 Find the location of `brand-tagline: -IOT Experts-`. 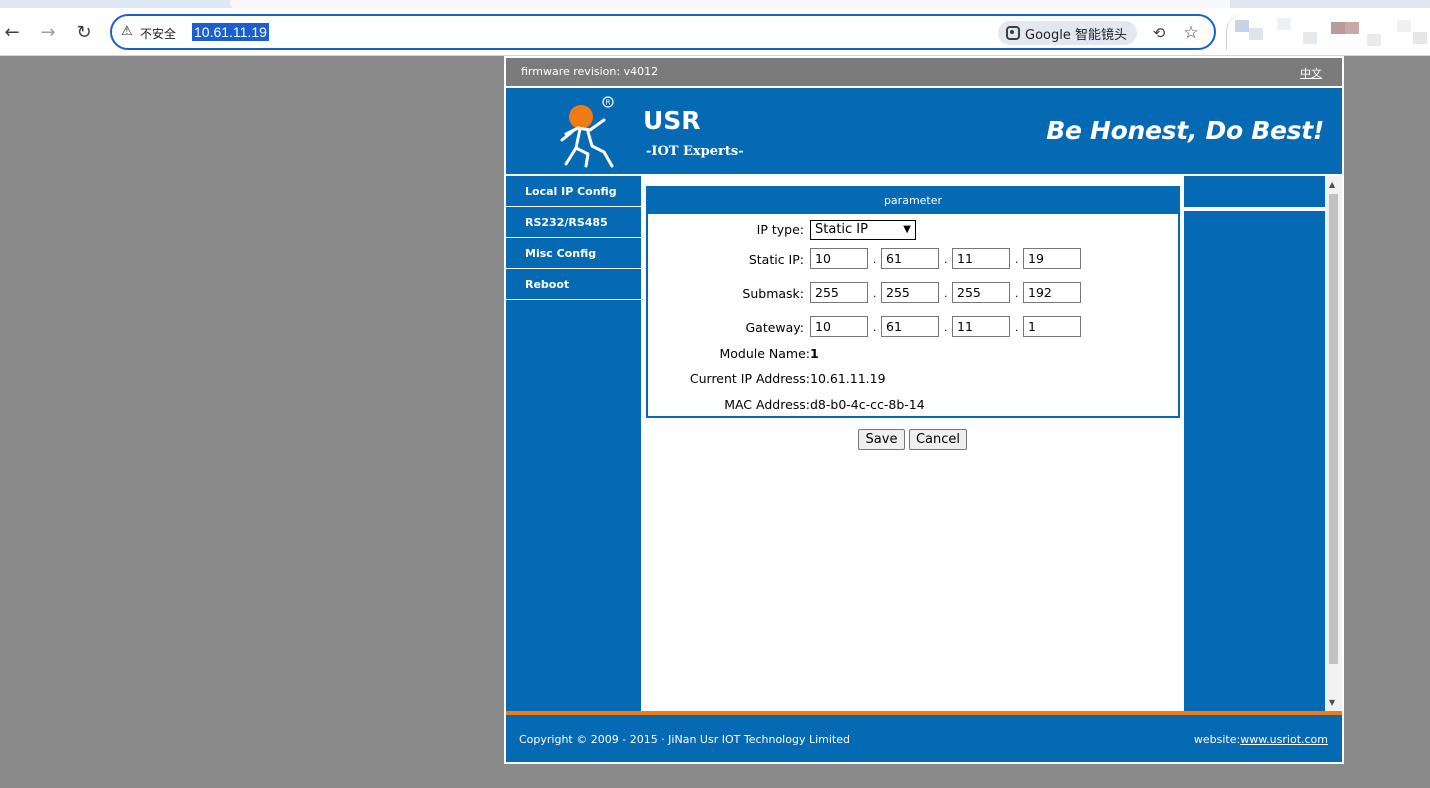

brand-tagline: -IOT Experts- is located at coordinates (695, 151).